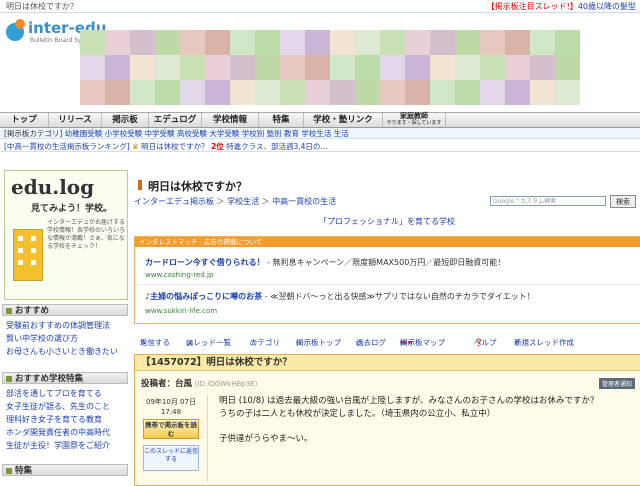 This screenshot has height=486, width=640. What do you see at coordinates (75, 120) in the screenshot?
I see `nav-release: リリース` at bounding box center [75, 120].